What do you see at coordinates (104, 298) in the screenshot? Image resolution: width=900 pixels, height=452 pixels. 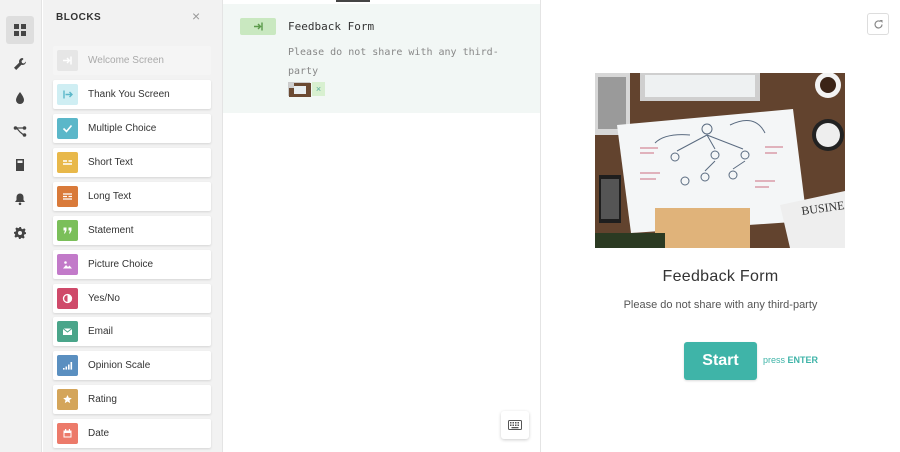 I see `block-label: Yes/No` at bounding box center [104, 298].